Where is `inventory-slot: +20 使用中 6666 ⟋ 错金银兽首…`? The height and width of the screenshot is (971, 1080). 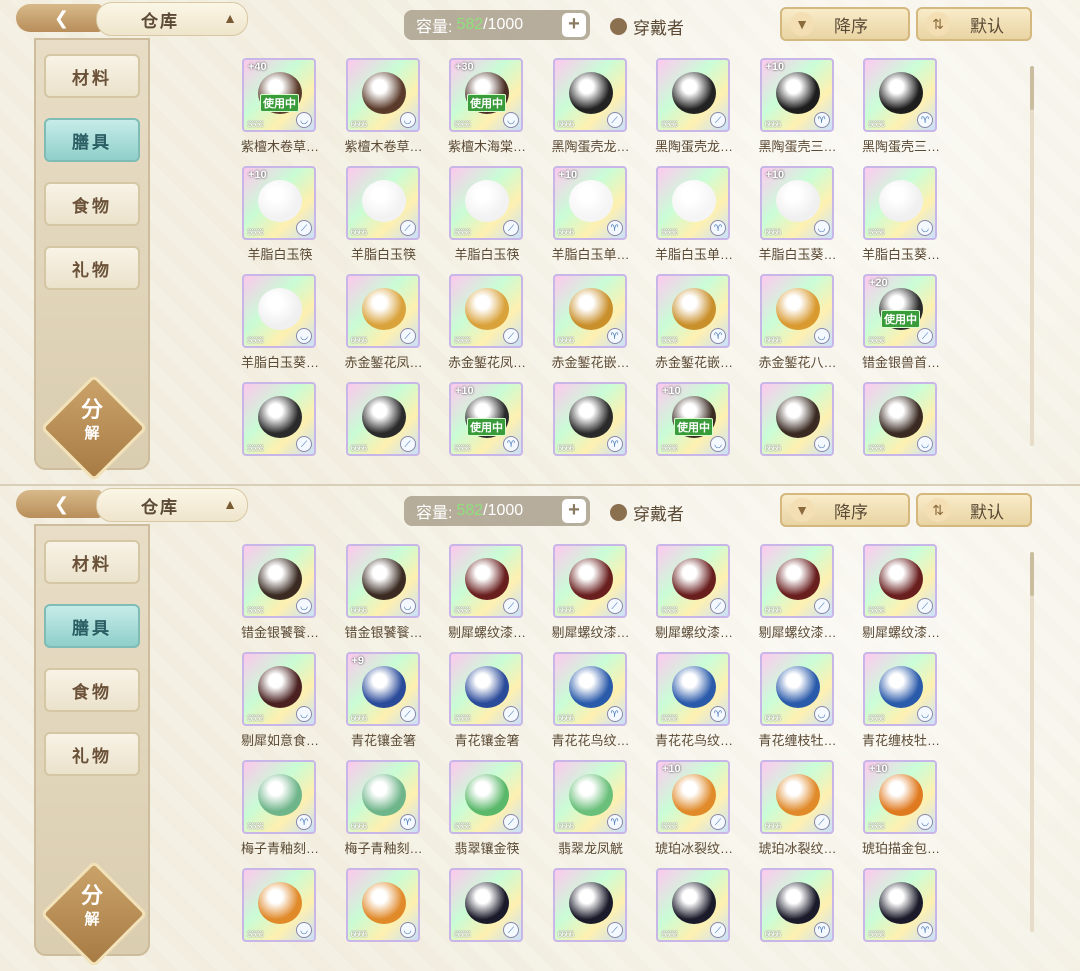 inventory-slot: +20 使用中 6666 ⟋ 错金银兽首… is located at coordinates (907, 326).